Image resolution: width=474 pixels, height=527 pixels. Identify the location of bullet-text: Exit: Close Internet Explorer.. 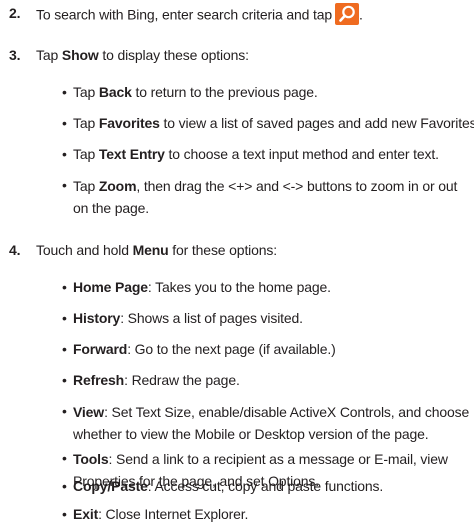
(160, 514).